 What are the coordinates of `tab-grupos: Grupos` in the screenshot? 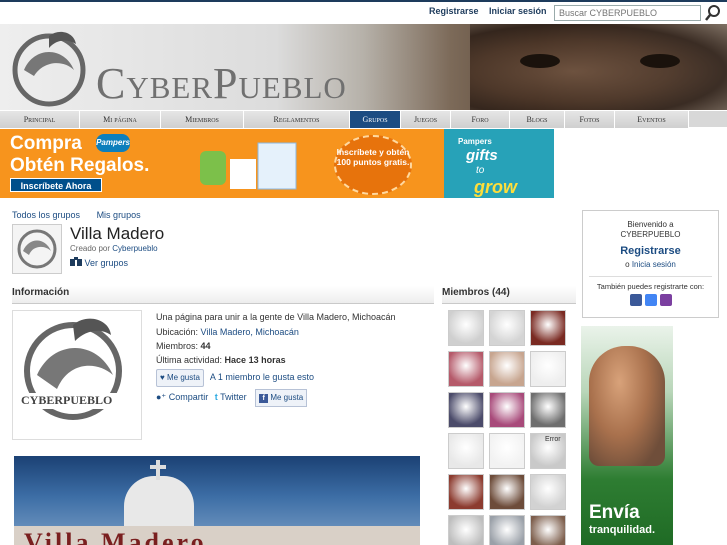 It's located at (375, 119).